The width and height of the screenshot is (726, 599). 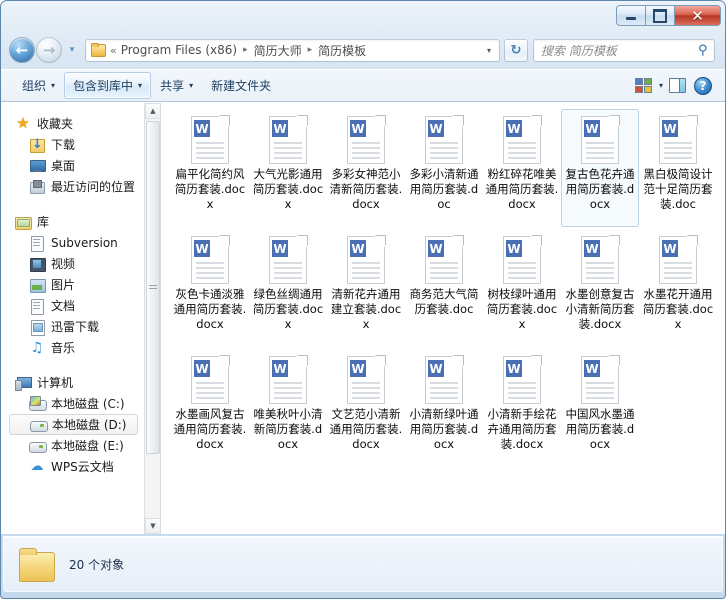 I want to click on search-box: 搜索 简历模板 ⚲, so click(x=624, y=50).